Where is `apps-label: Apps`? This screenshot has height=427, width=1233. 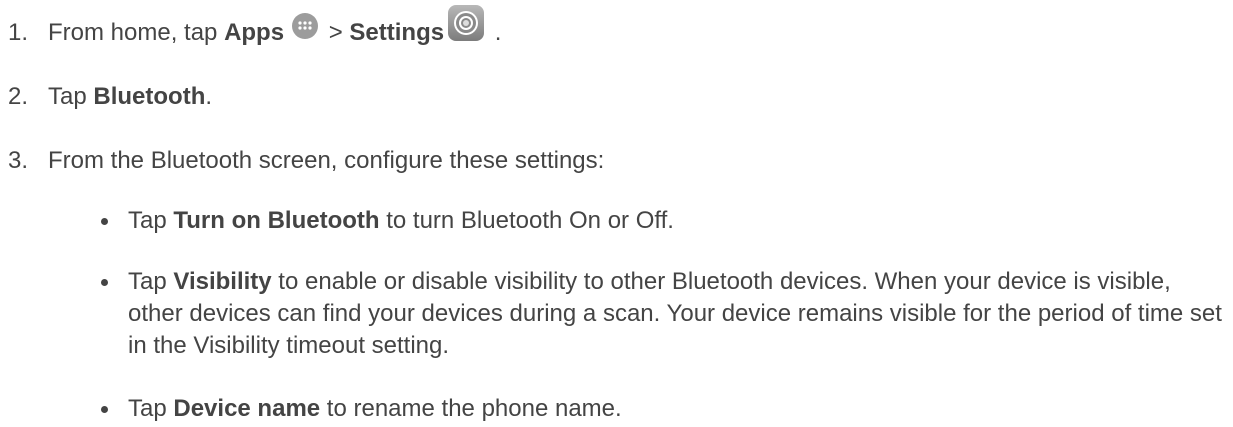
apps-label: Apps is located at coordinates (254, 32).